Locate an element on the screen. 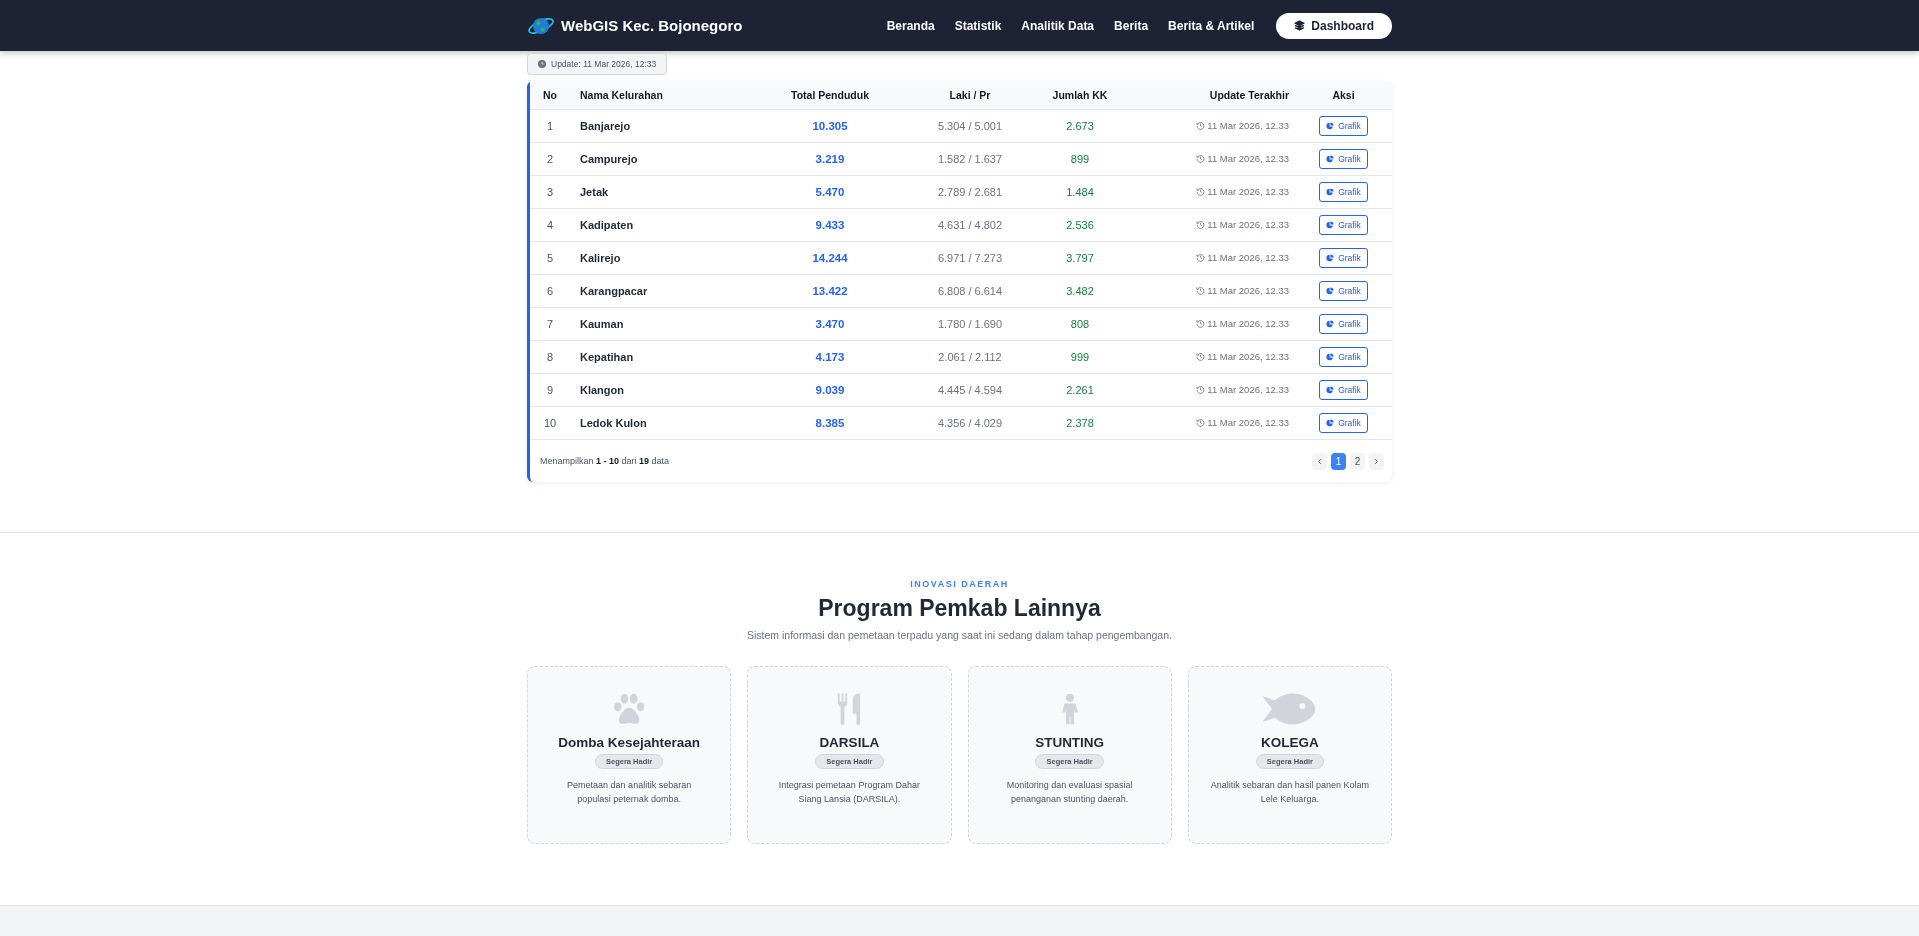  table-cell: Kalirejo is located at coordinates (660, 258).